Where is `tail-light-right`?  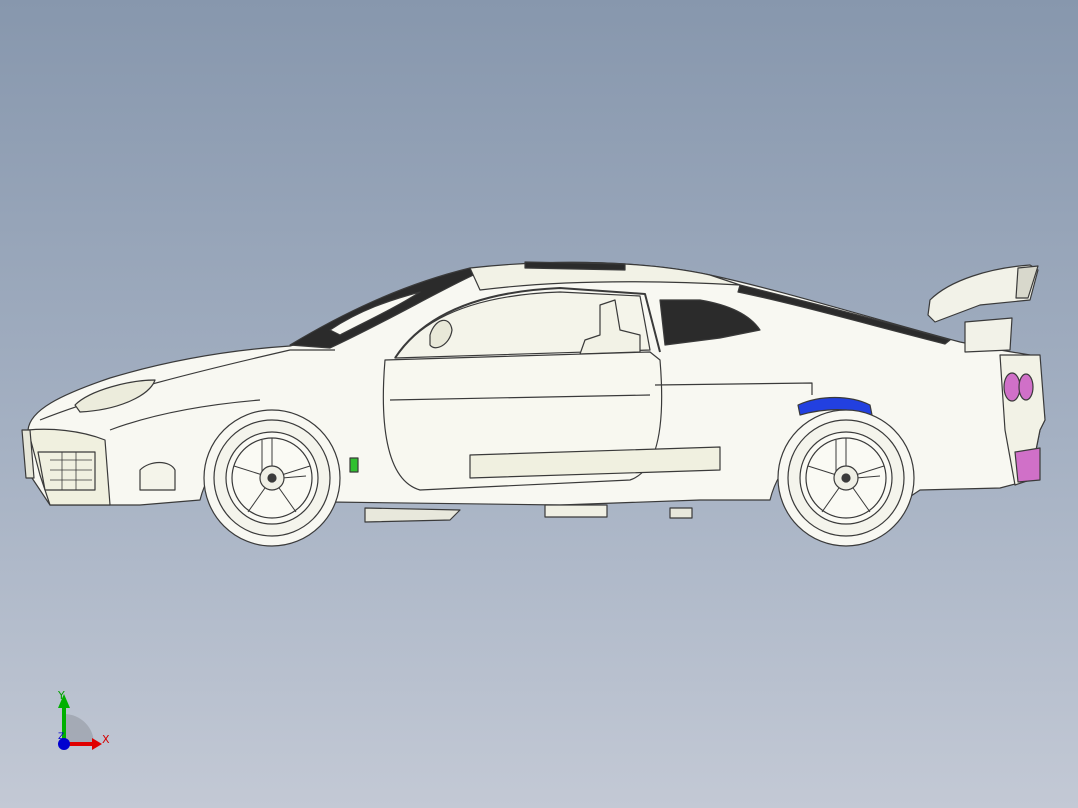
tail-light-right is located at coordinates (1026, 387).